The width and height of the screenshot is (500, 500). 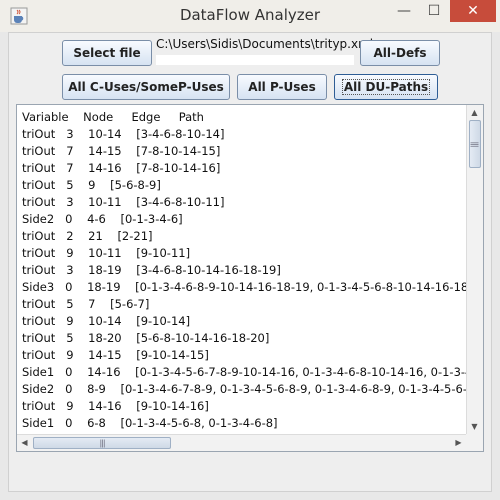 What do you see at coordinates (87, 236) in the screenshot?
I see `results-line: triOut 2 21 [2-21]` at bounding box center [87, 236].